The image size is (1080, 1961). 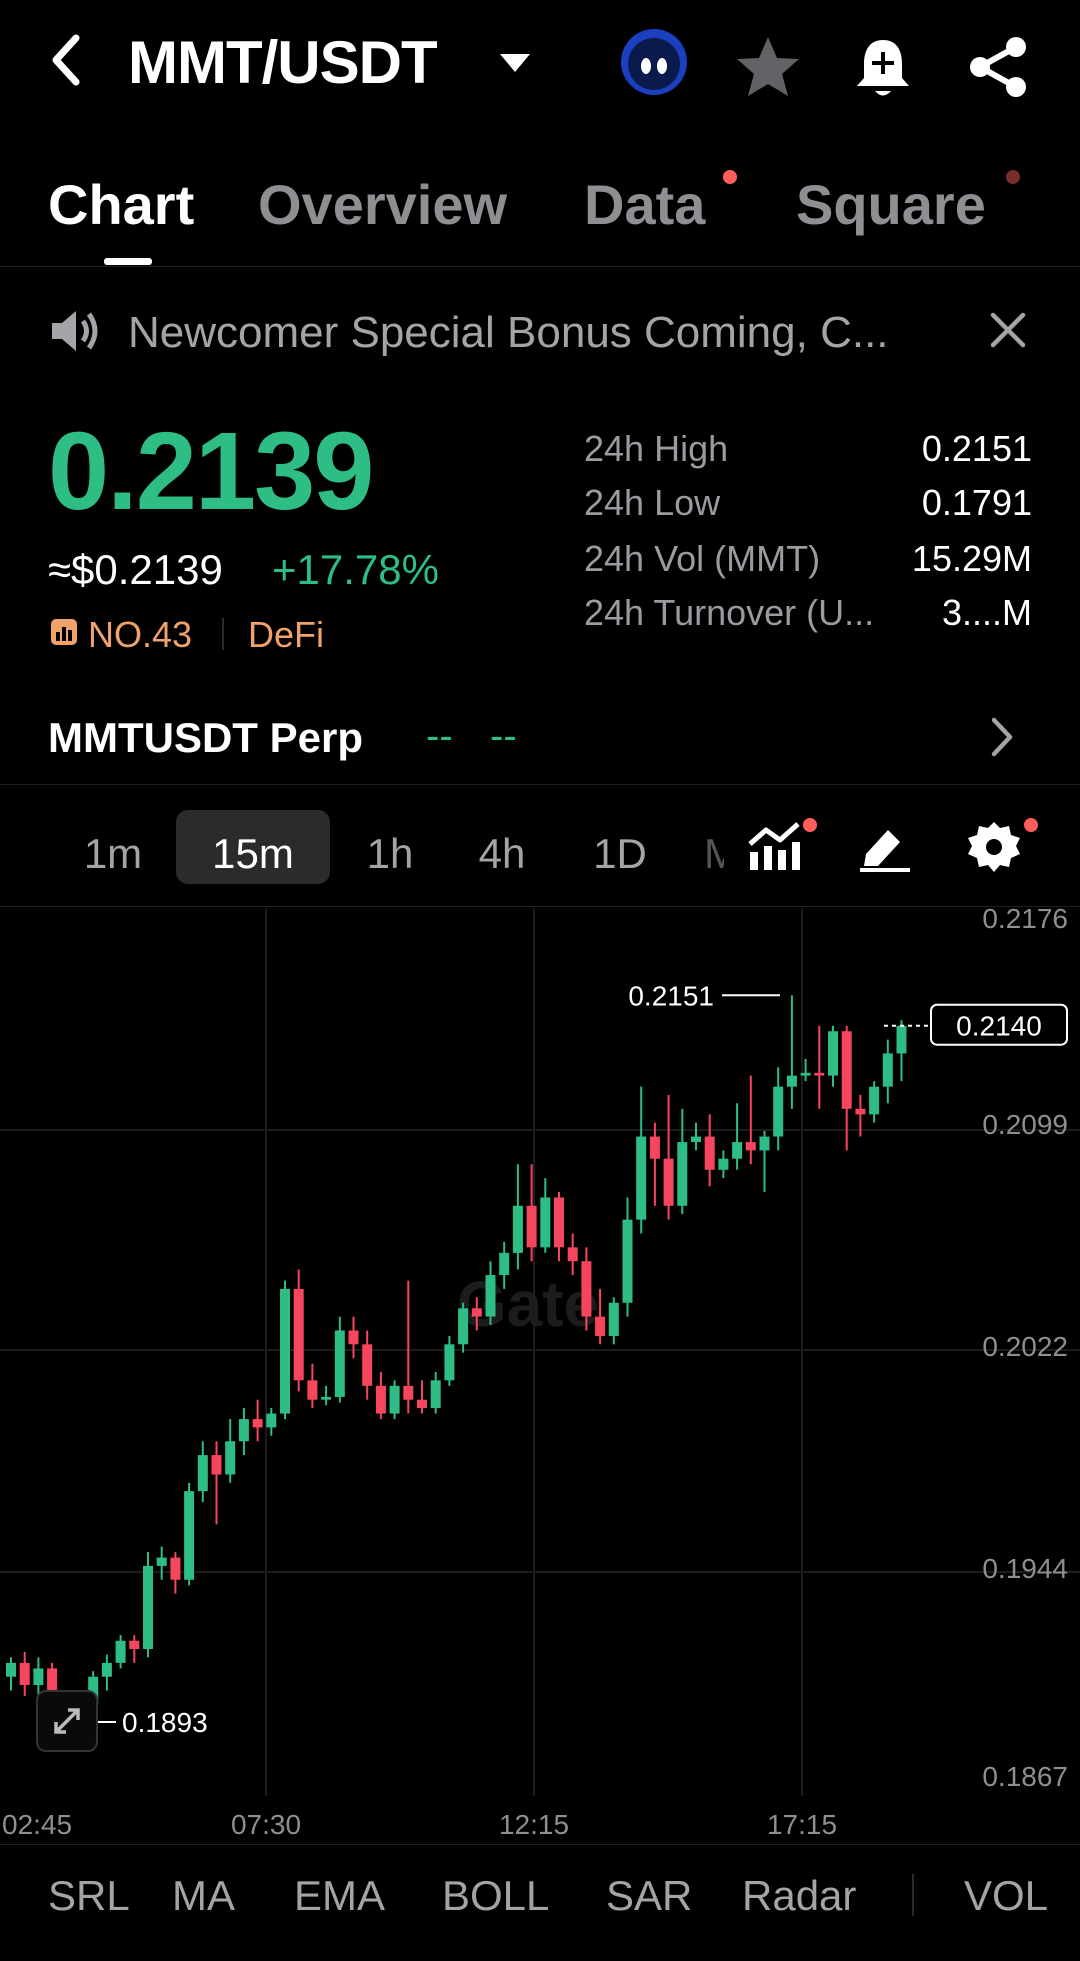 I want to click on price-change: +17.78%, so click(x=355, y=569).